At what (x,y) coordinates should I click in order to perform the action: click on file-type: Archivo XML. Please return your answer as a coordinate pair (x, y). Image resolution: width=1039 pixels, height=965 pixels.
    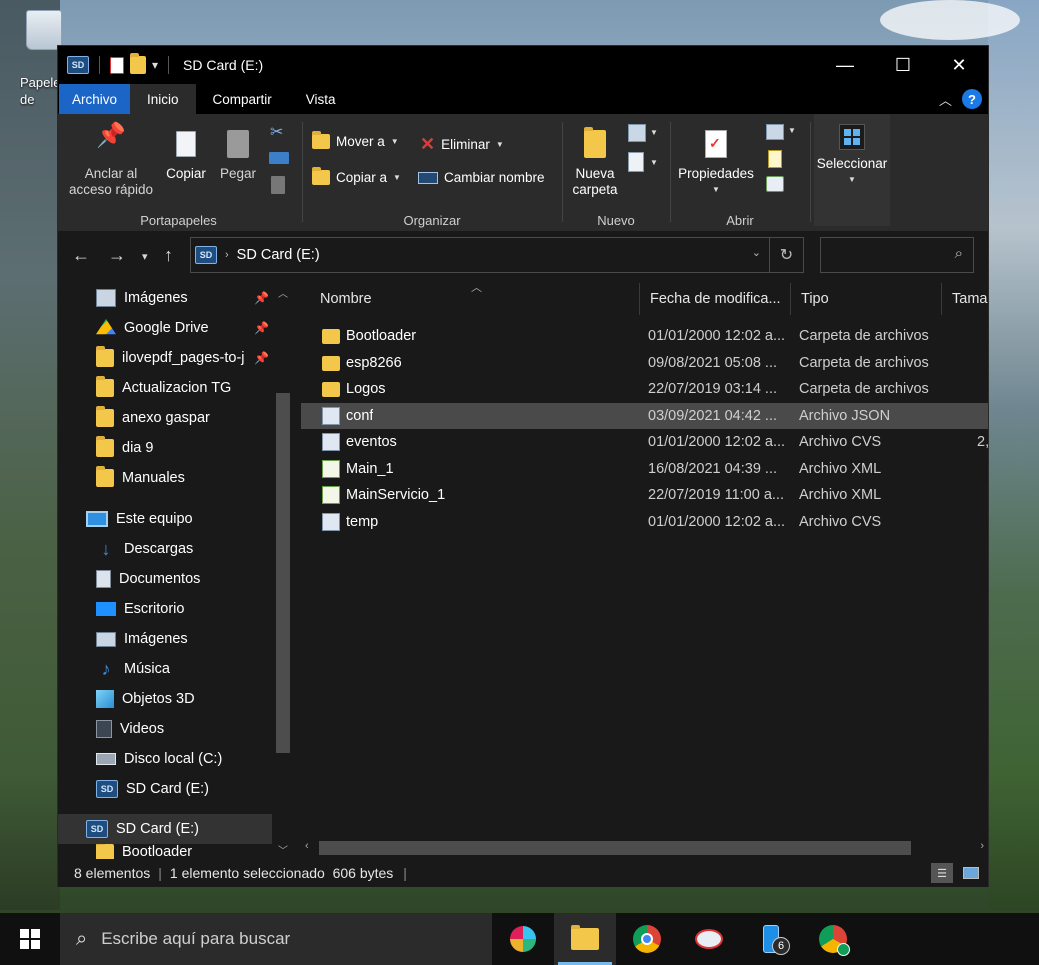
    Looking at the image, I should click on (840, 495).